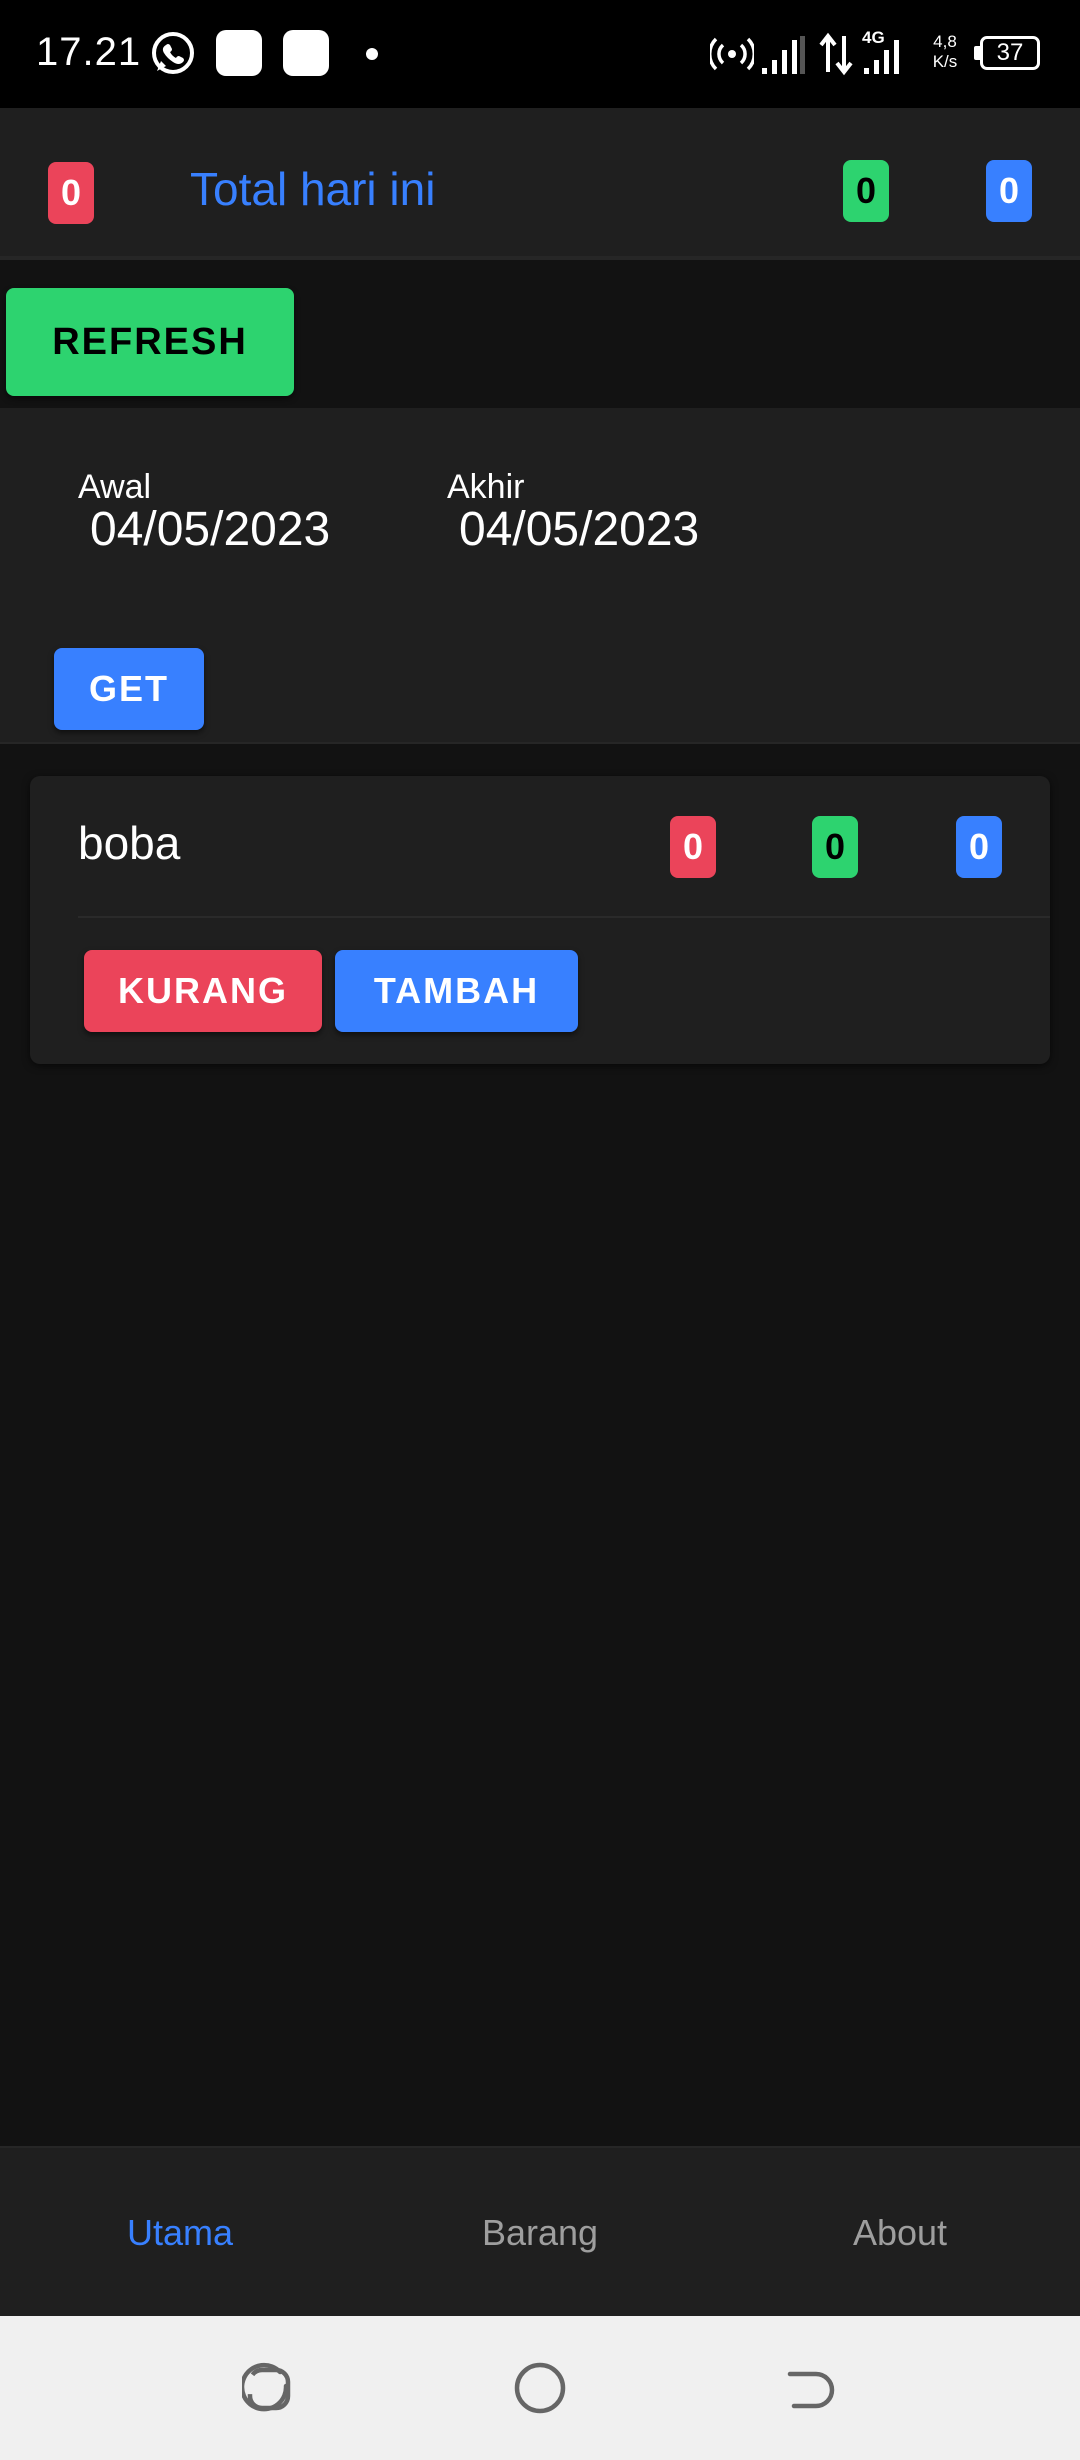  What do you see at coordinates (836, 54) in the screenshot?
I see `data-transfer-icon` at bounding box center [836, 54].